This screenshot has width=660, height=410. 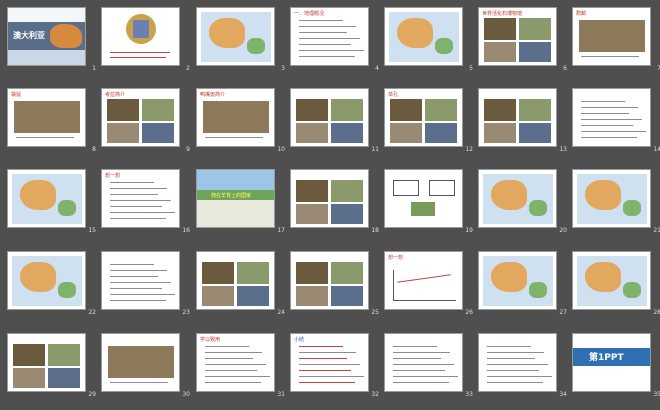 I want to click on slide-thumbnail-27: 27, so click(x=522, y=282).